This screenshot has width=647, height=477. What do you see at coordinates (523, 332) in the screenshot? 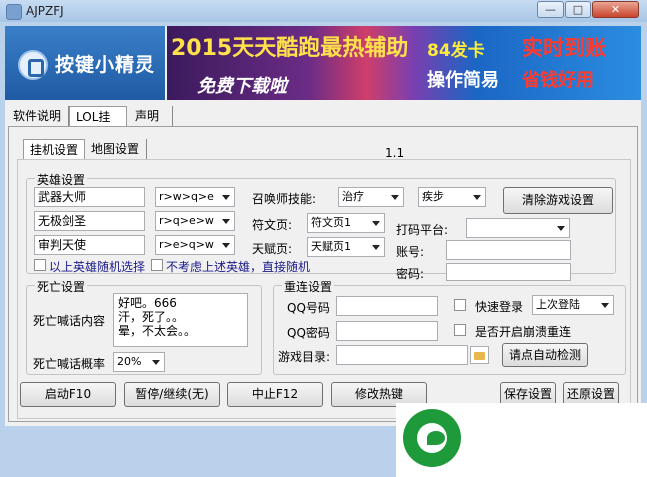
I see `crash-reconnect-label: 是否开启崩溃重连` at bounding box center [523, 332].